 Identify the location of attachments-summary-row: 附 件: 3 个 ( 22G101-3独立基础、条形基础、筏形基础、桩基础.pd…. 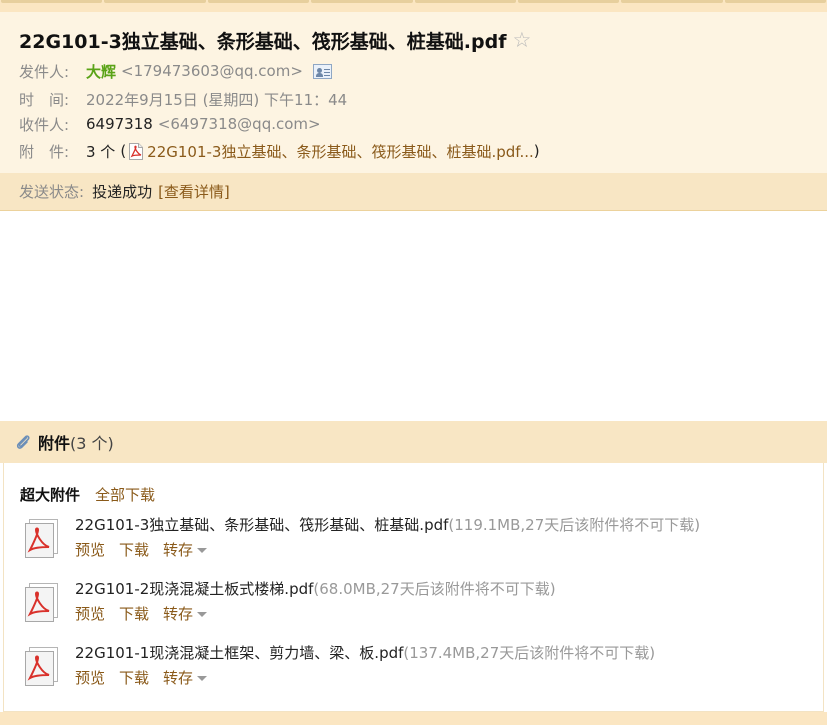
(279, 151).